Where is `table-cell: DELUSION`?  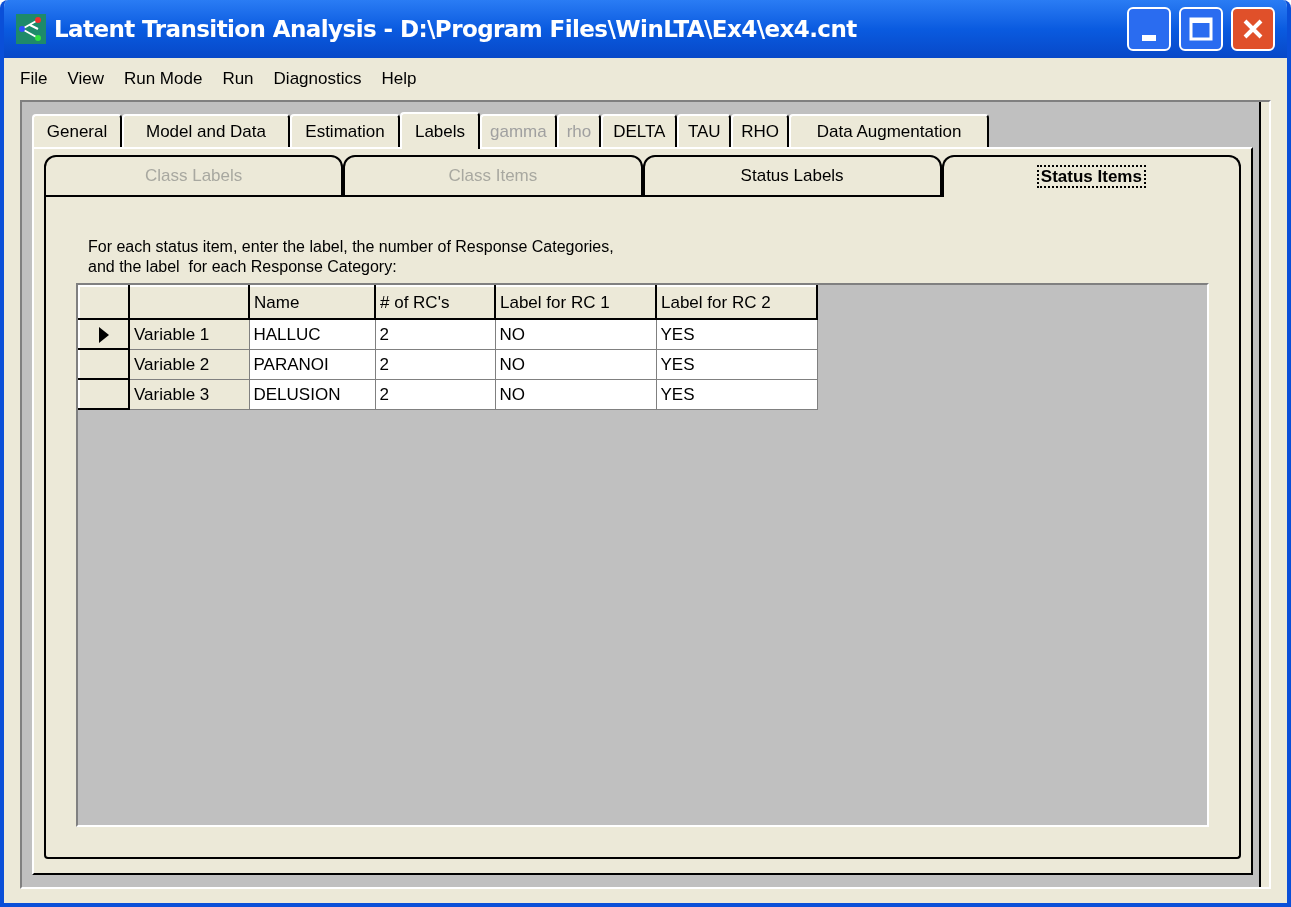 table-cell: DELUSION is located at coordinates (312, 394).